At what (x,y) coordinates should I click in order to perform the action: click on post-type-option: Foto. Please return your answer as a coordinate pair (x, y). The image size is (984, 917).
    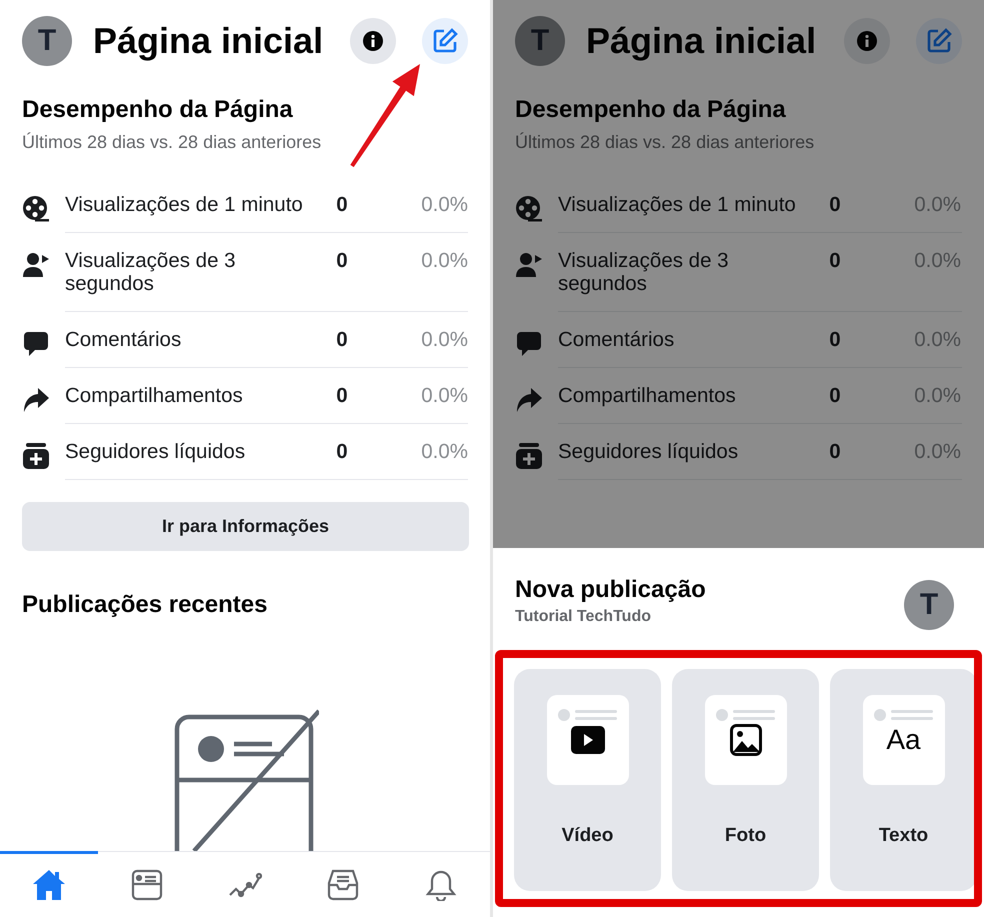
    Looking at the image, I should click on (745, 780).